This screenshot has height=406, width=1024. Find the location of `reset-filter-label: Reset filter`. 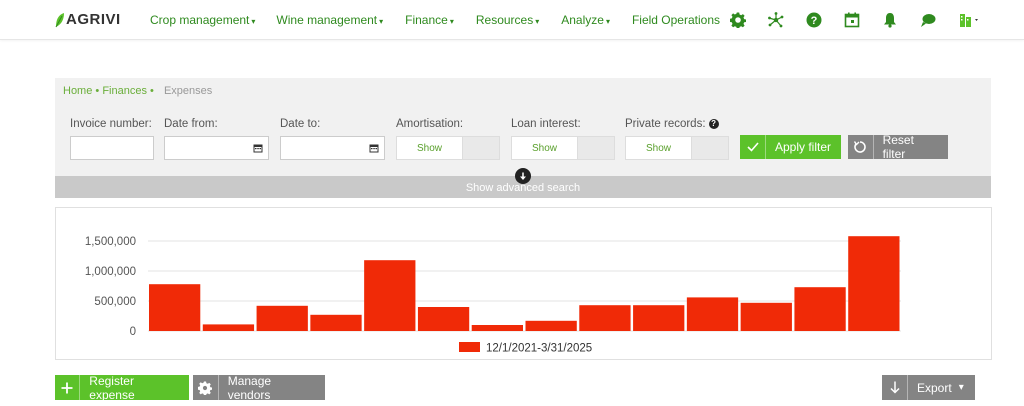

reset-filter-label: Reset filter is located at coordinates (898, 147).